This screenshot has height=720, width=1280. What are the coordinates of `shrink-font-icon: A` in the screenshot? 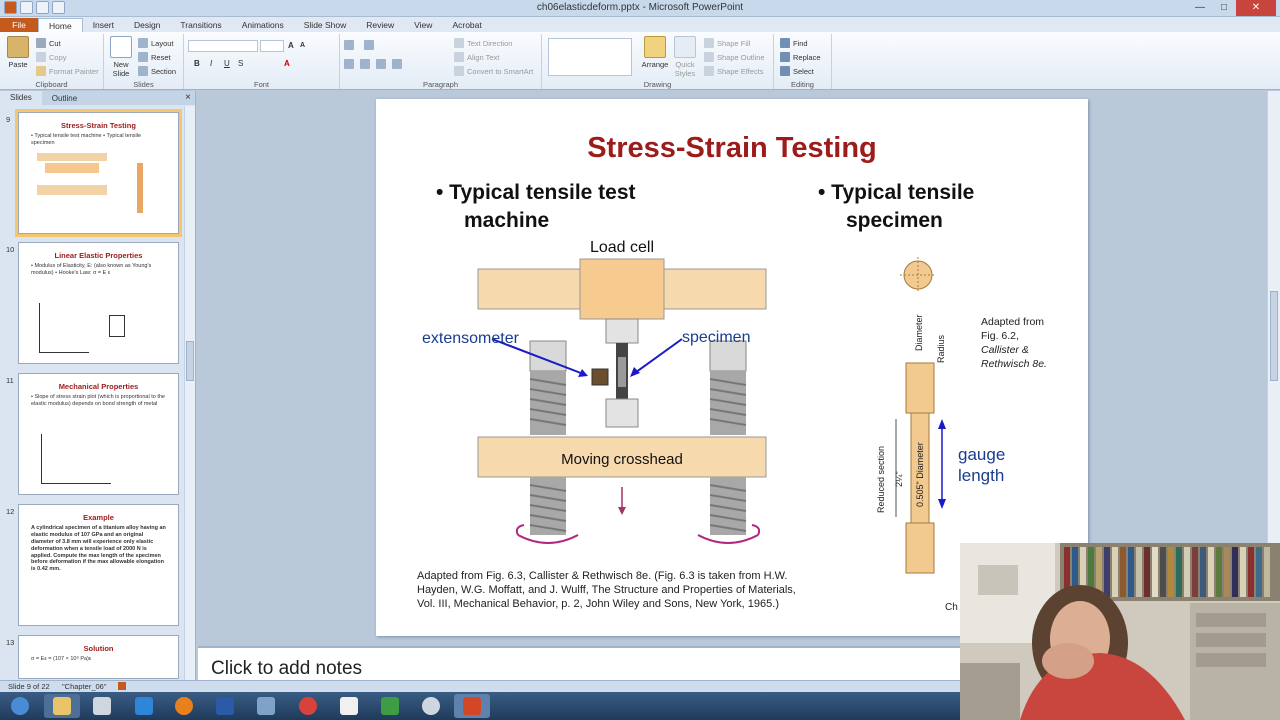 It's located at (302, 45).